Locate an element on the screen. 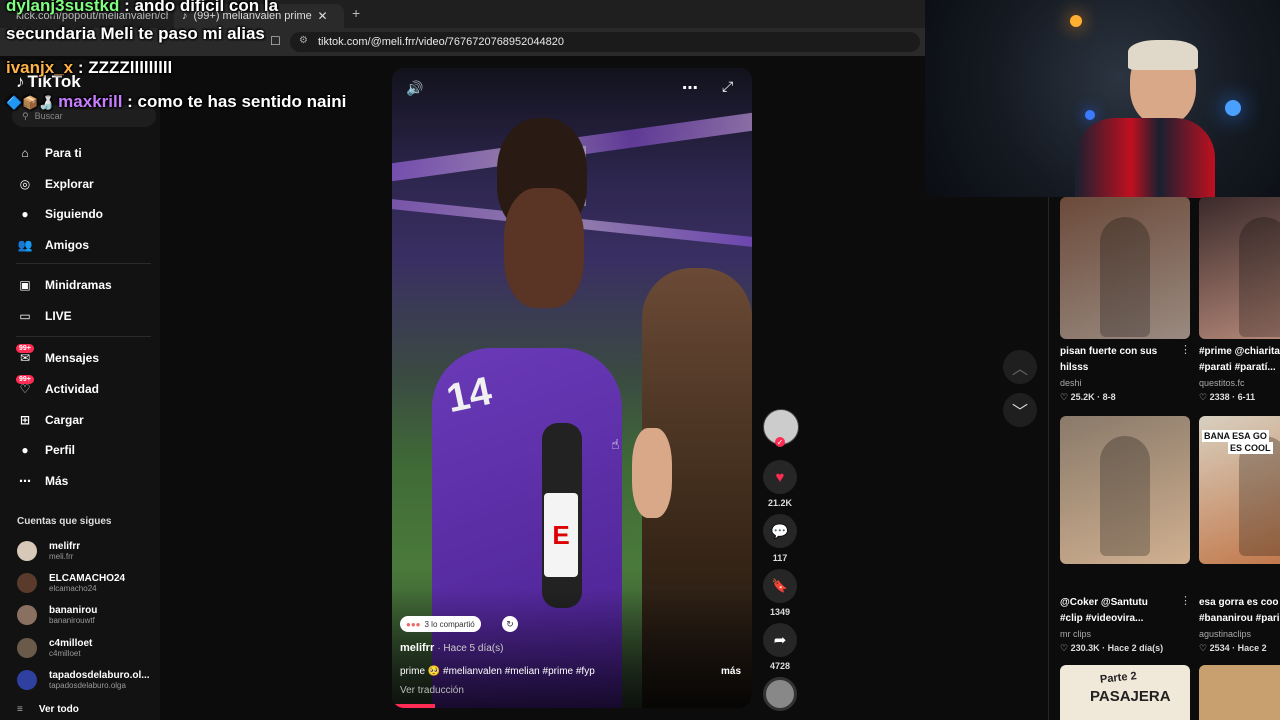 The width and height of the screenshot is (1280, 720). following-account: ELCAMACHO24 elcamacho24 is located at coordinates (71, 583).